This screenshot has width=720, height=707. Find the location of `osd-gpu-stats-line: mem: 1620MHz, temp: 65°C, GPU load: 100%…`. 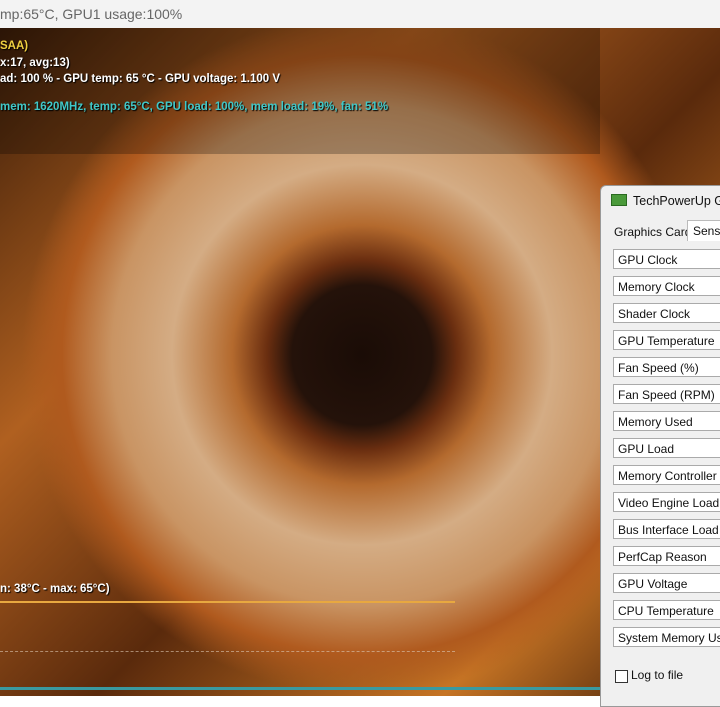

osd-gpu-stats-line: mem: 1620MHz, temp: 65°C, GPU load: 100%… is located at coordinates (194, 107).